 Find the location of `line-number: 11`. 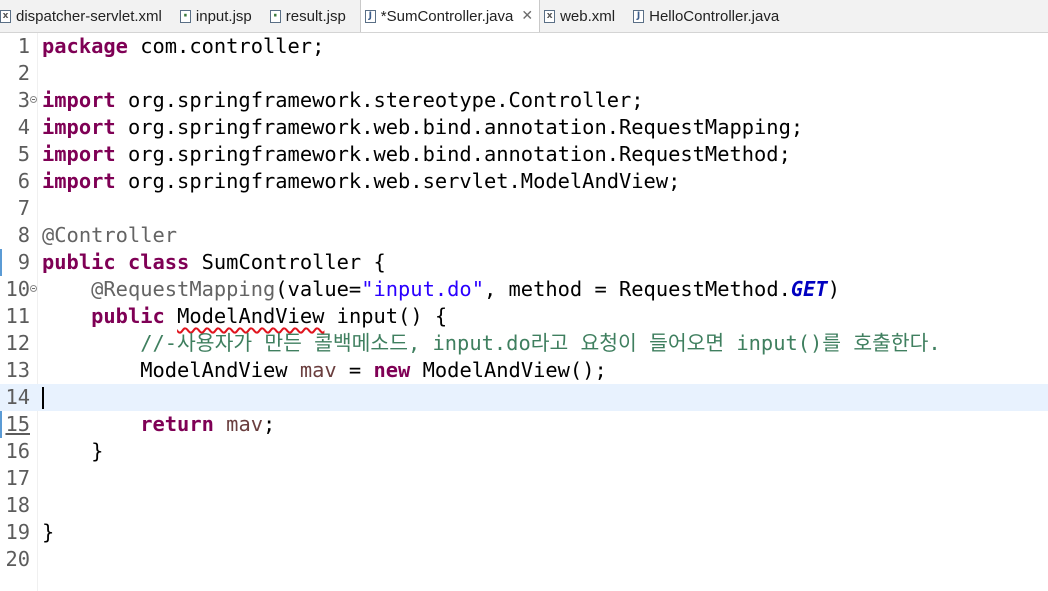

line-number: 11 is located at coordinates (17, 316).